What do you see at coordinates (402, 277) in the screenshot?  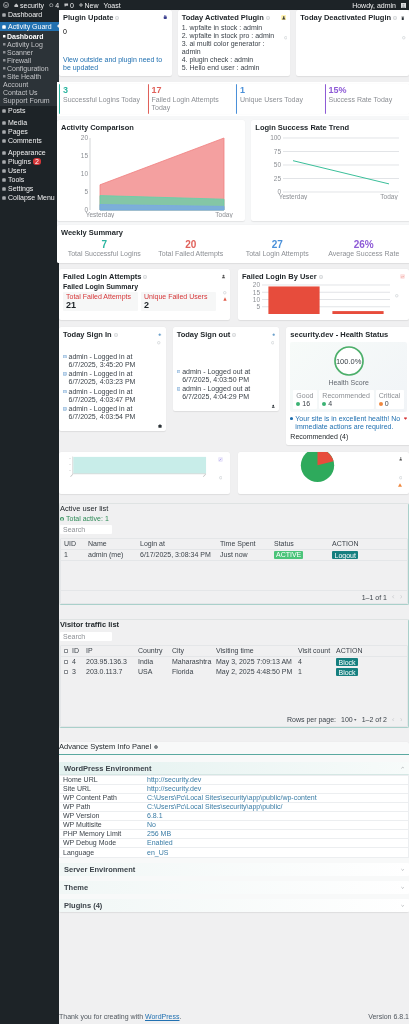 I see `chart-badge-icon` at bounding box center [402, 277].